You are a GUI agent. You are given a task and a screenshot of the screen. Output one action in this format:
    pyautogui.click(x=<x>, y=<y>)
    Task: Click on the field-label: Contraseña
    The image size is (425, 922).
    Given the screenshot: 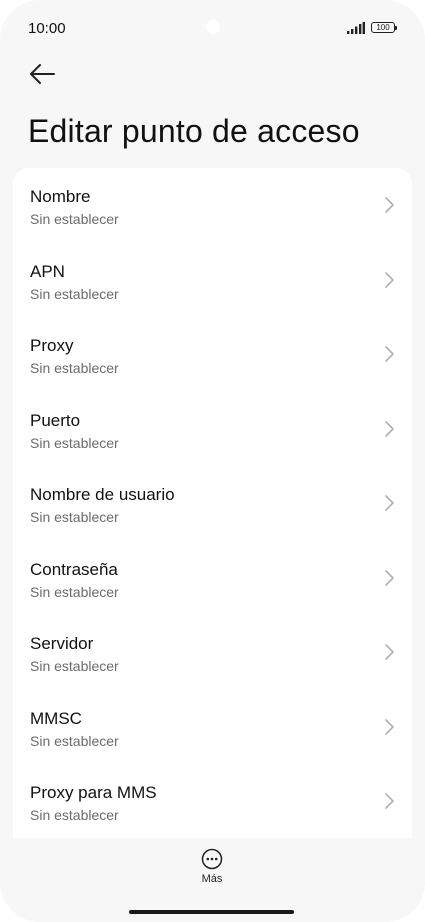 What is the action you would take?
    pyautogui.click(x=74, y=569)
    